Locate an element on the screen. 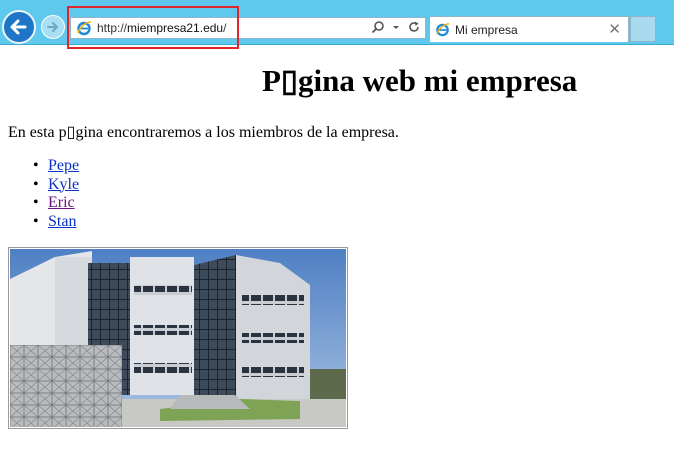 The height and width of the screenshot is (452, 674). member-list: Pepe Kyle Eric Stan is located at coordinates (43, 194).